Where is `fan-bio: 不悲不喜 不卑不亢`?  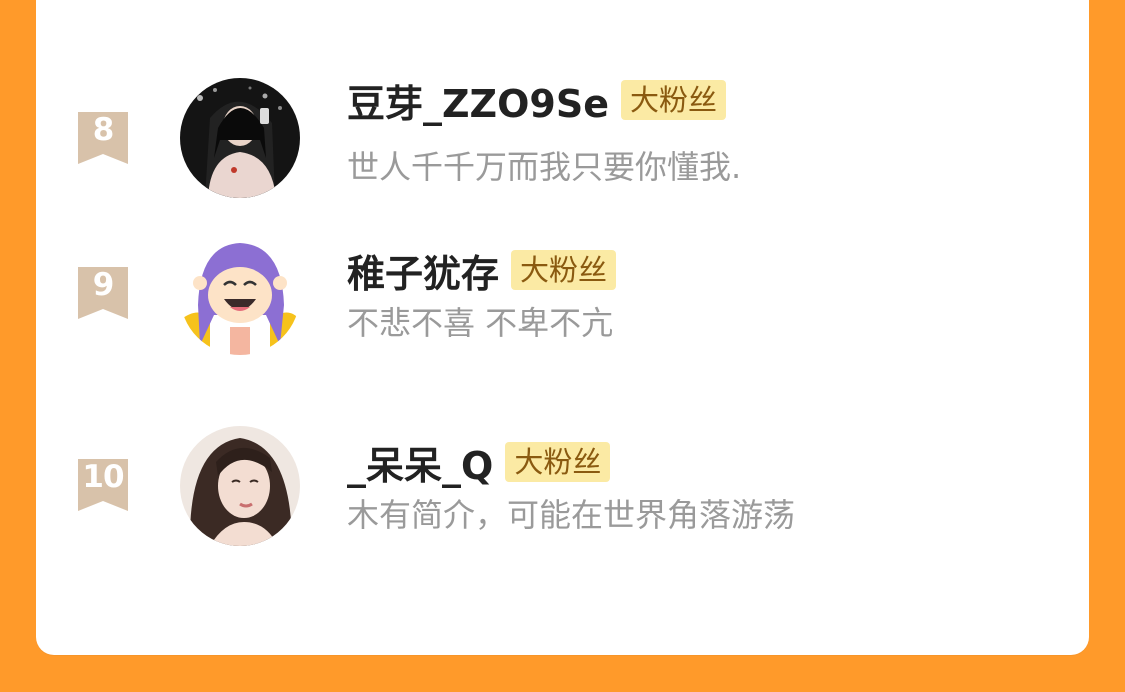
fan-bio: 不悲不喜 不卑不亢 is located at coordinates (480, 323).